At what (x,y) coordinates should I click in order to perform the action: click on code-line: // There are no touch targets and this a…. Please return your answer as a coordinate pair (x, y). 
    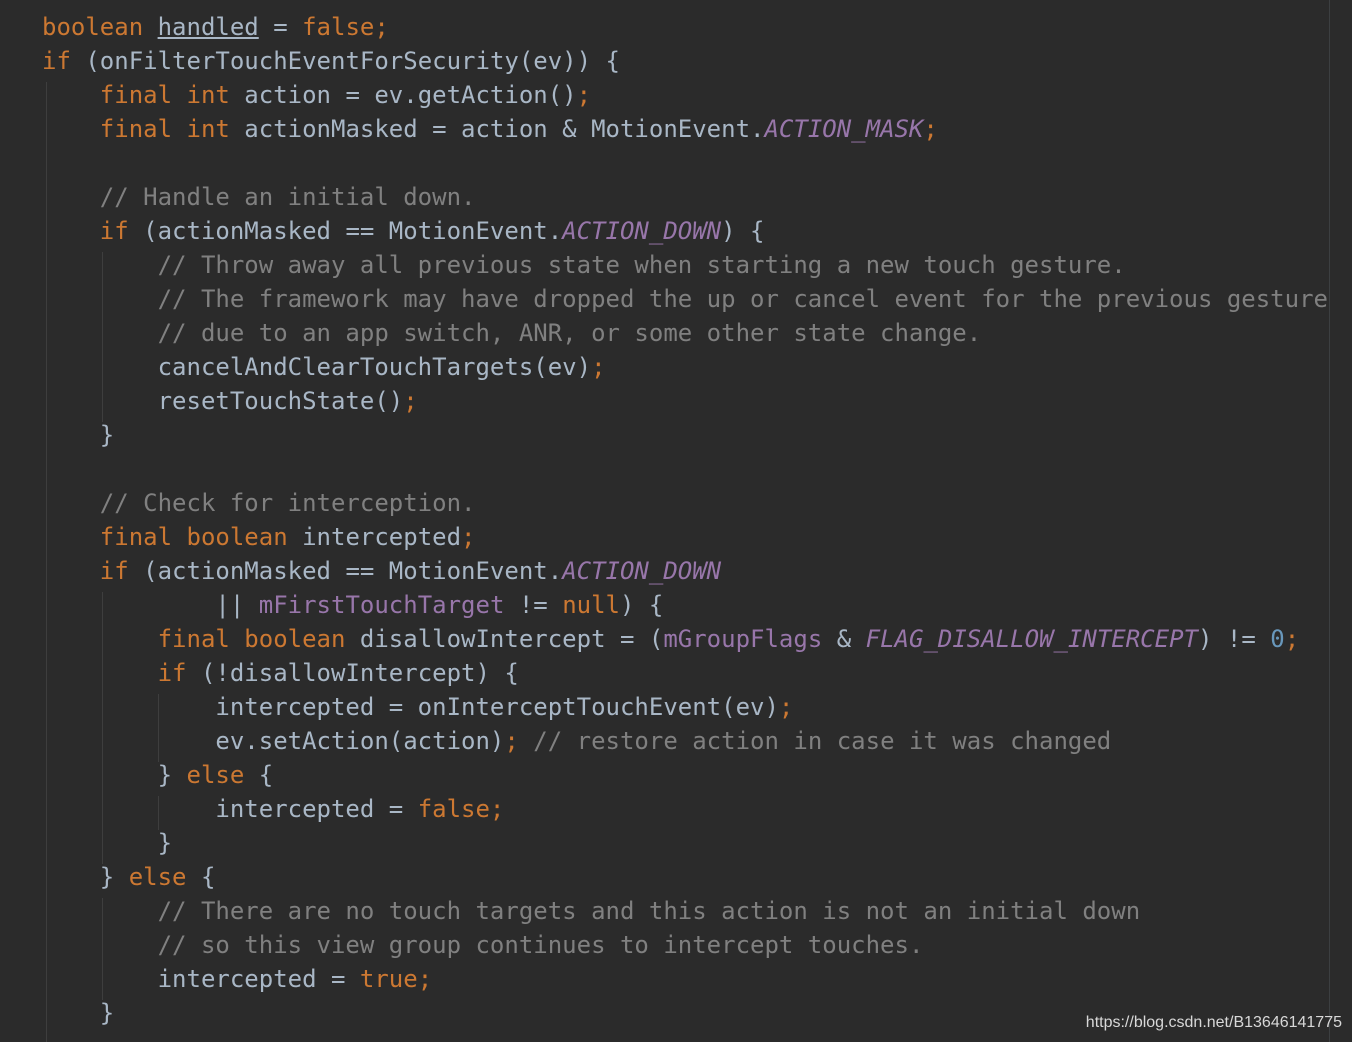
    Looking at the image, I should click on (685, 911).